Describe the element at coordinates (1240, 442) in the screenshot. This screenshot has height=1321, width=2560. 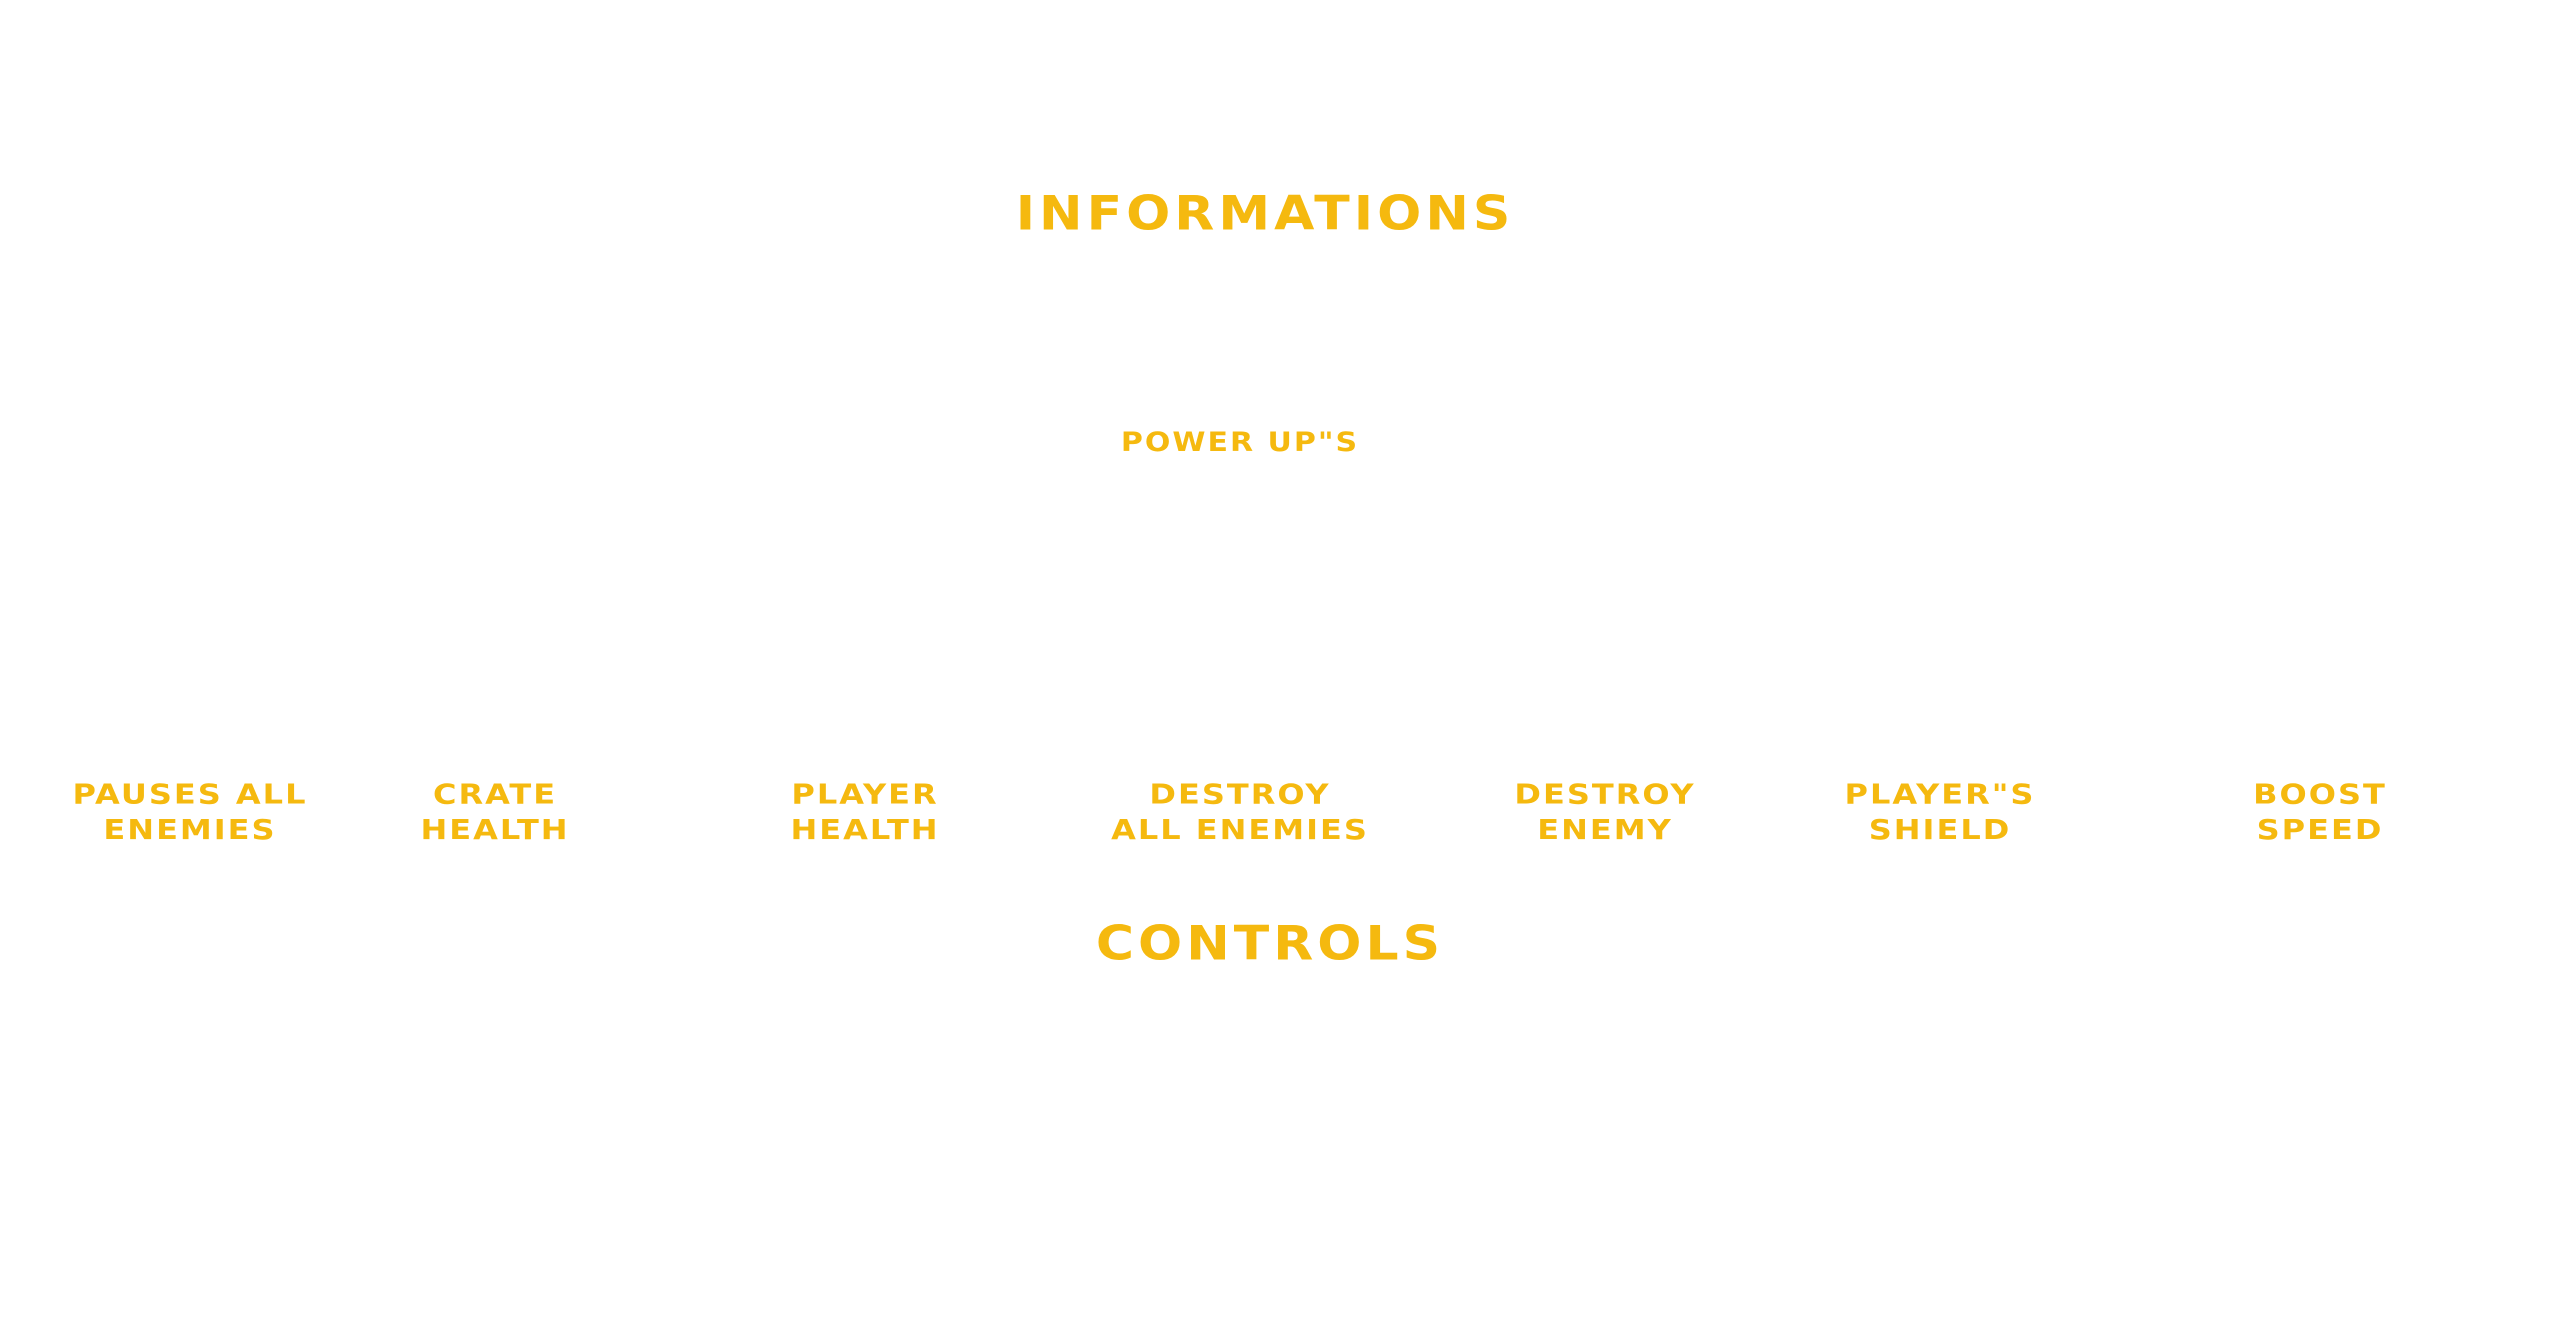
I see `power-ups-title: POWER UP"S` at that location.